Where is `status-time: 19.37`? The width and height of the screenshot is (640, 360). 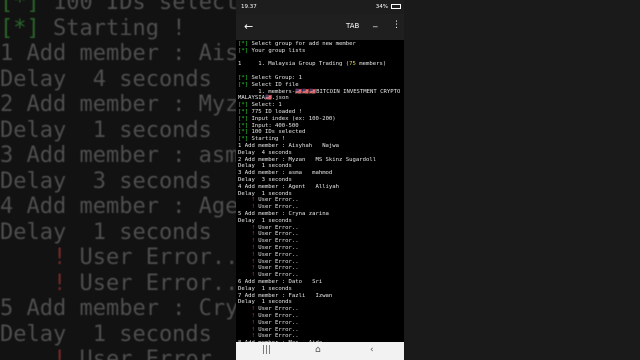
status-time: 19.37 is located at coordinates (249, 7).